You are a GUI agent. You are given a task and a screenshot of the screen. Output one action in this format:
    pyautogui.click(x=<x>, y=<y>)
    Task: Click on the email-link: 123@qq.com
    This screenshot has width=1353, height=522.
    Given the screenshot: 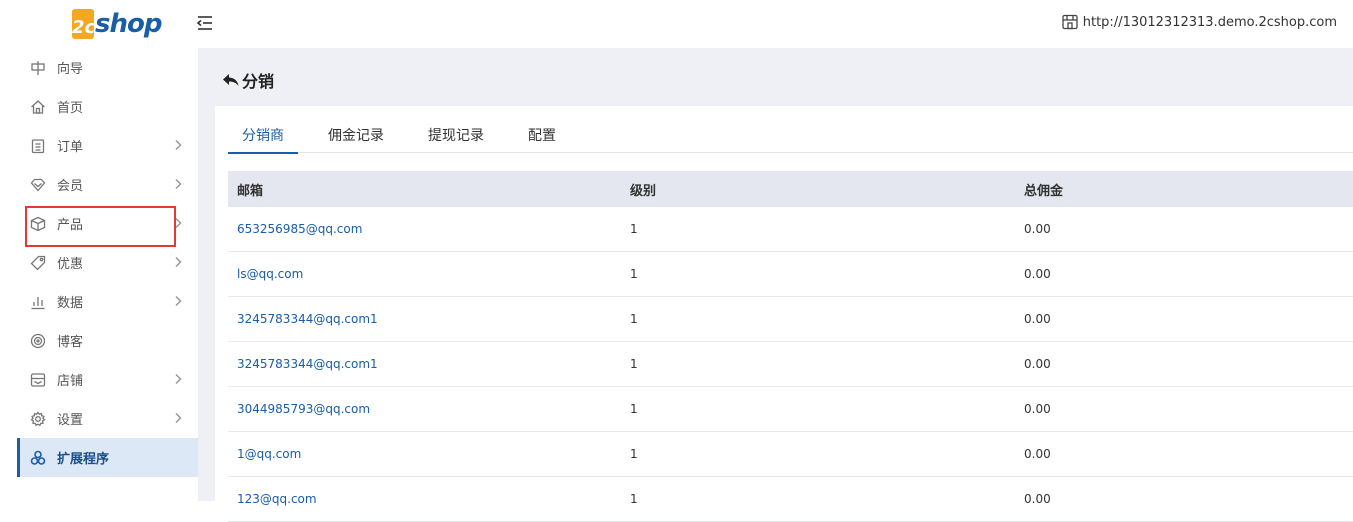 What is the action you would take?
    pyautogui.click(x=277, y=499)
    